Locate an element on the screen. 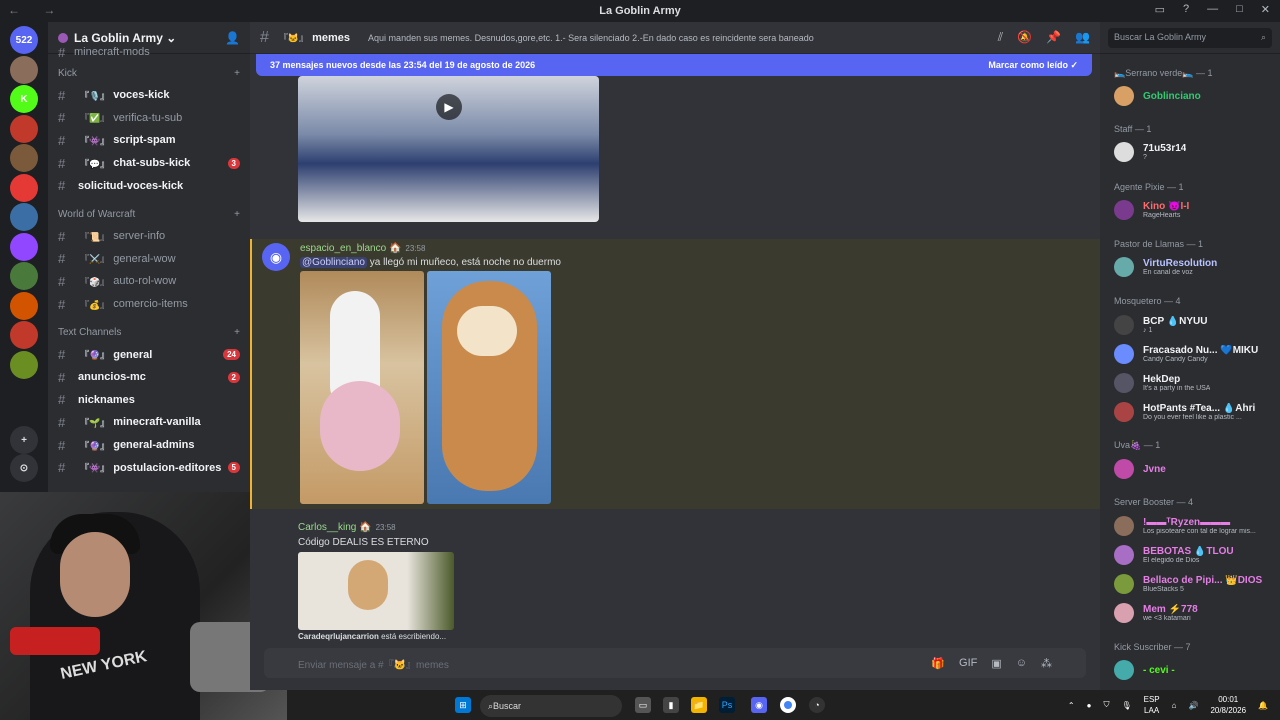 The height and width of the screenshot is (720, 1280). channel-voces-kick: # 『🎙️』 voces-kick is located at coordinates (149, 95).